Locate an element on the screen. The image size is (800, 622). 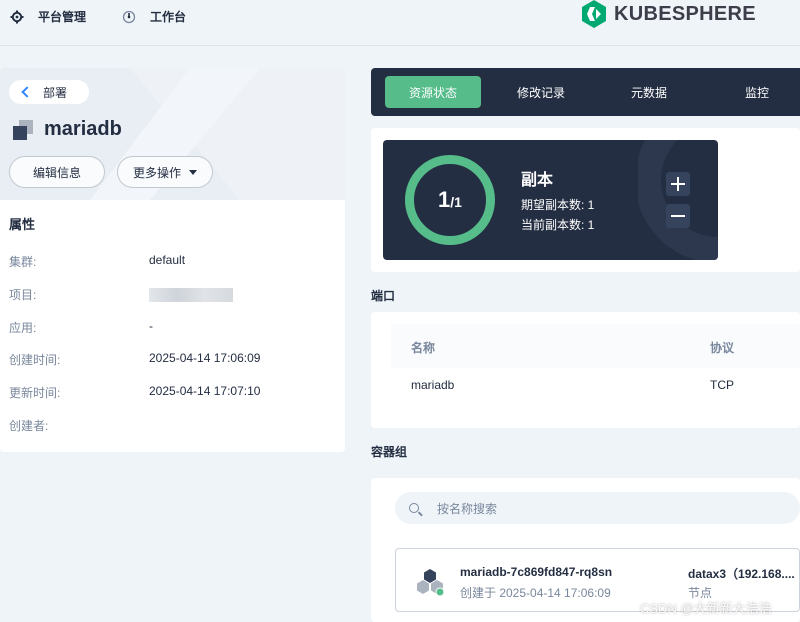
resource-title: mariadb is located at coordinates (67, 129).